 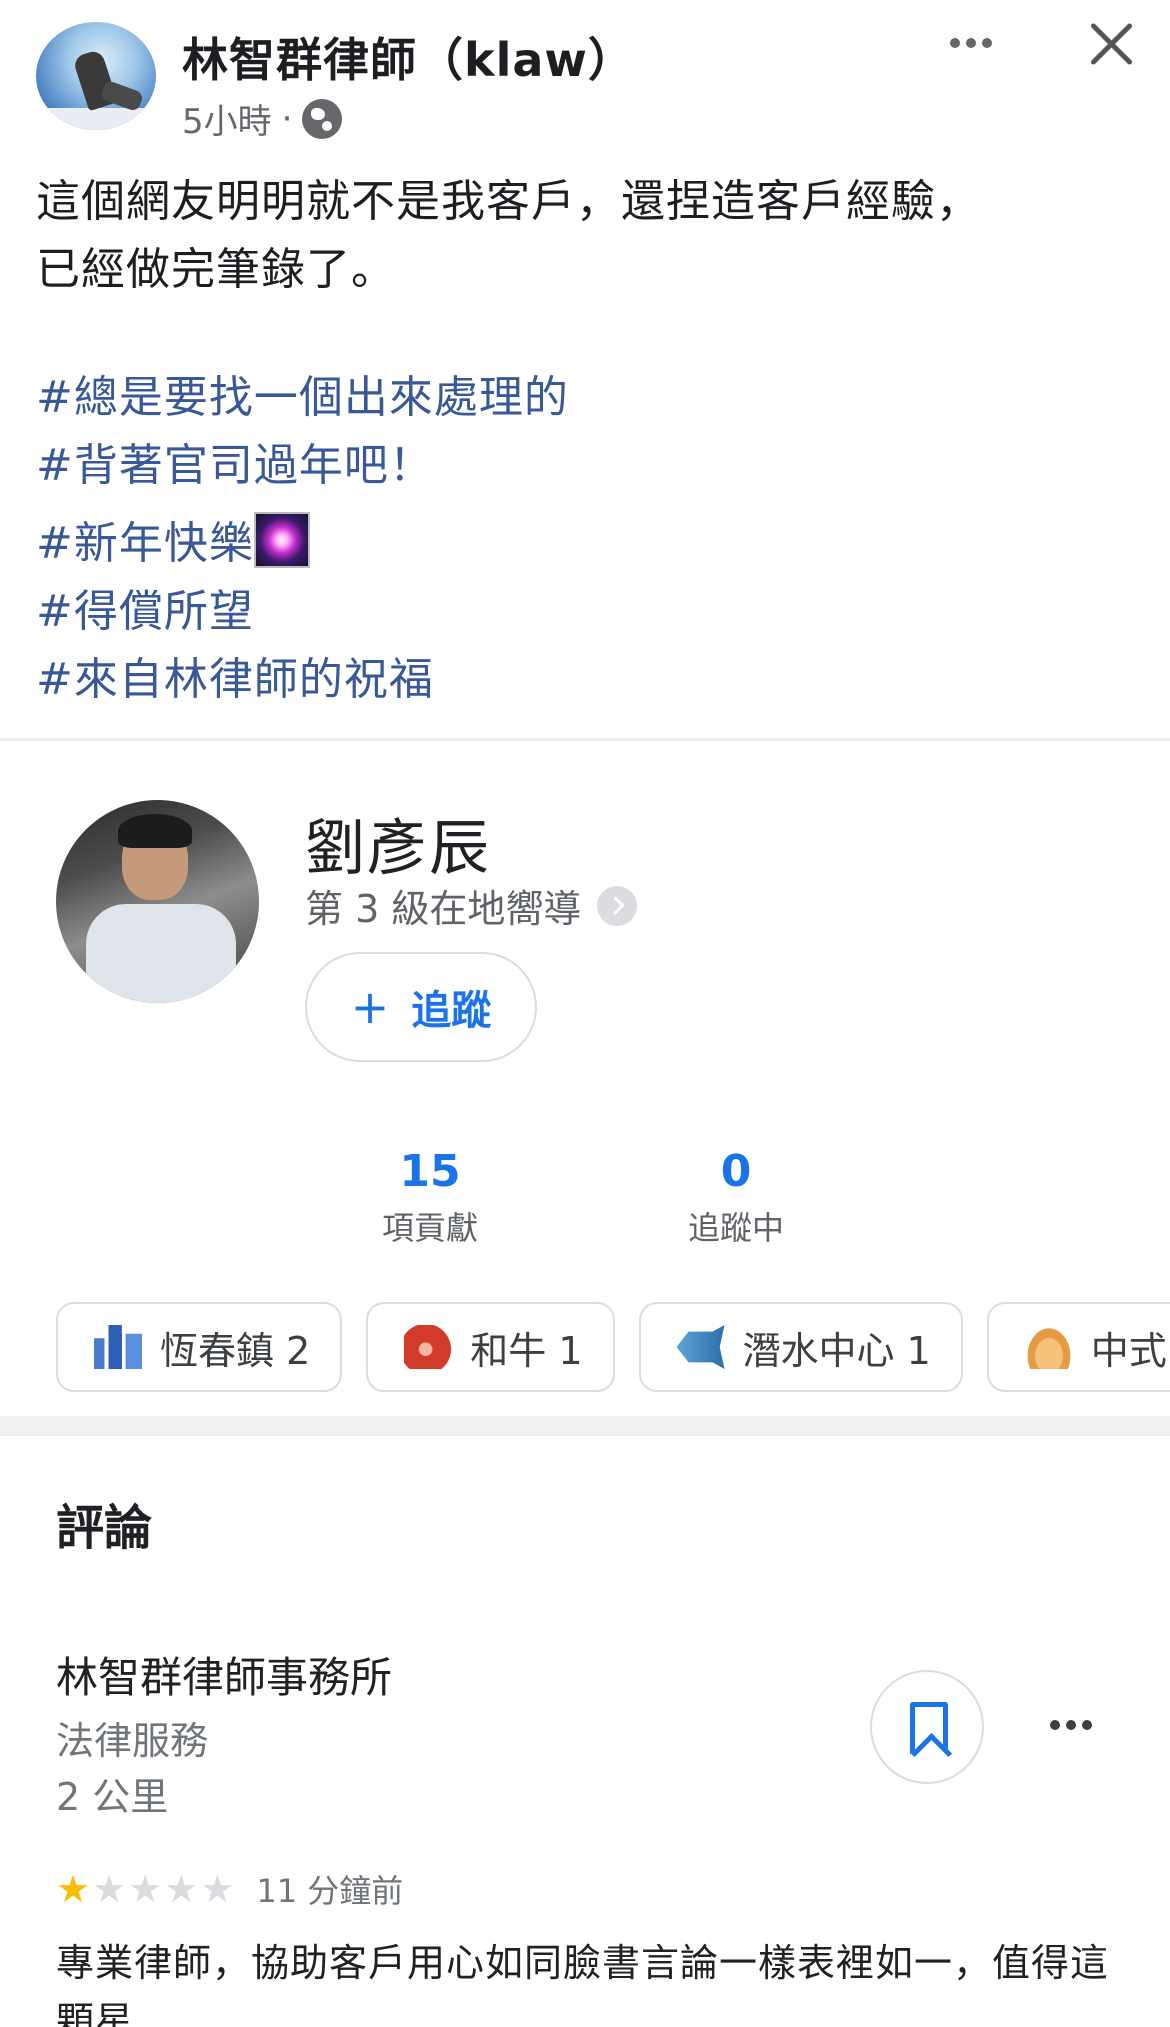 What do you see at coordinates (302, 398) in the screenshot?
I see `hashtag-link: #總是要找一個出來處理的` at bounding box center [302, 398].